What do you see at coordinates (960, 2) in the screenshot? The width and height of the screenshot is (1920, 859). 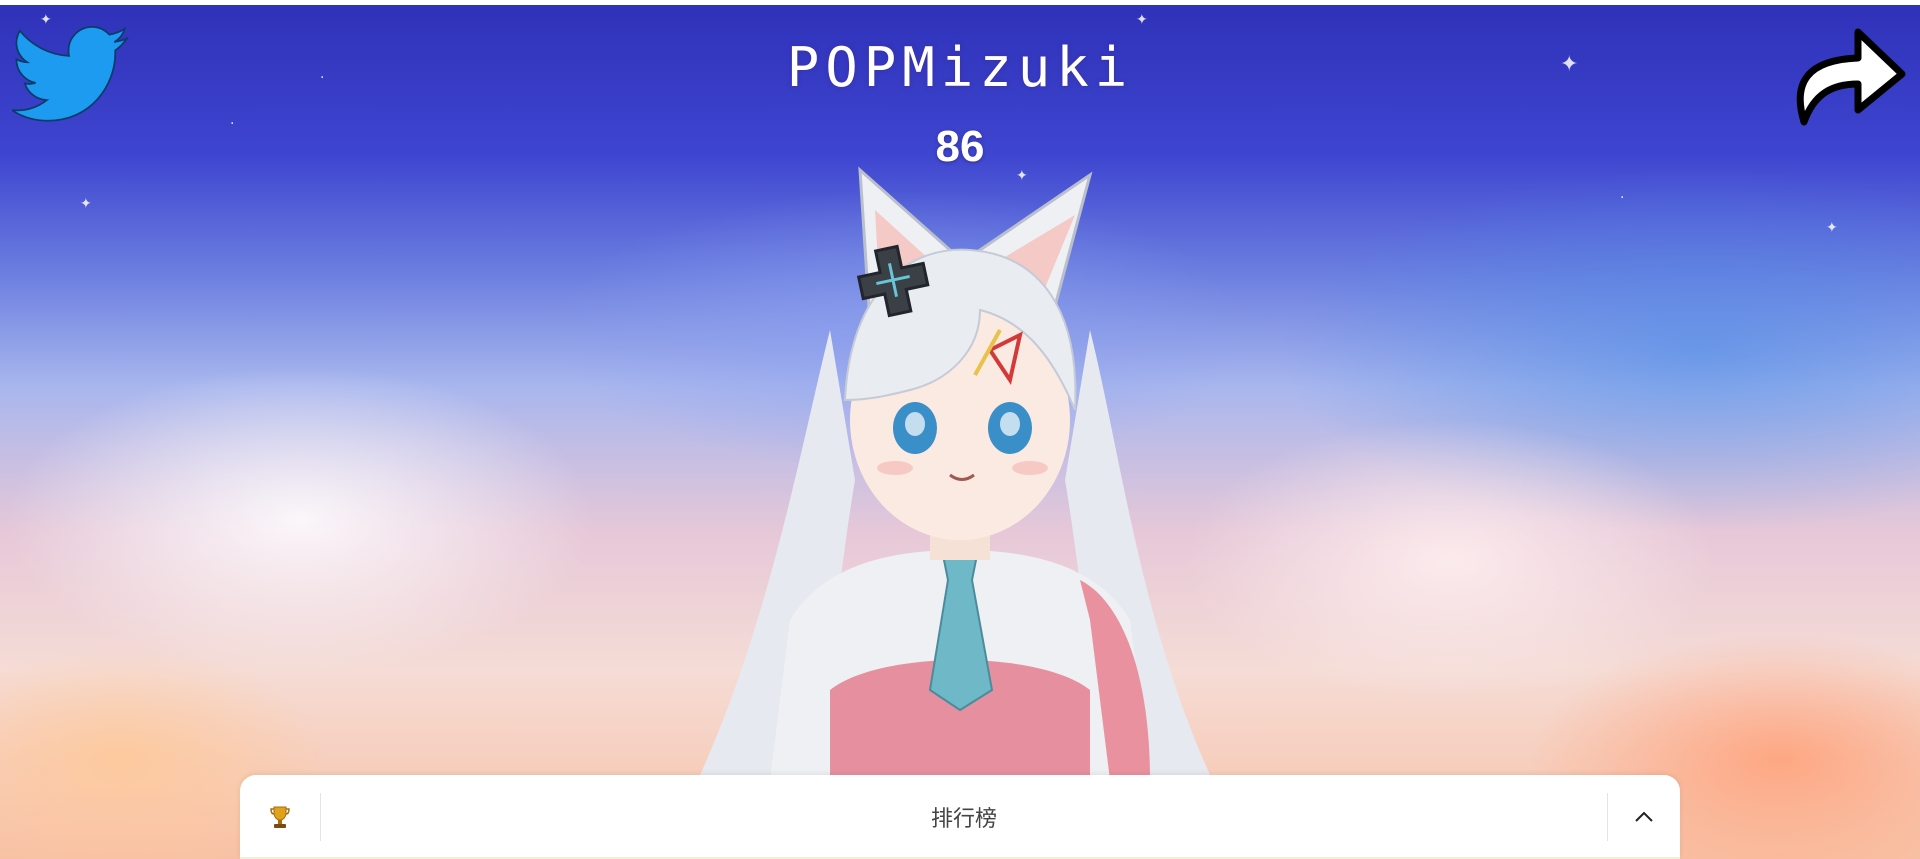 I see `top-border` at bounding box center [960, 2].